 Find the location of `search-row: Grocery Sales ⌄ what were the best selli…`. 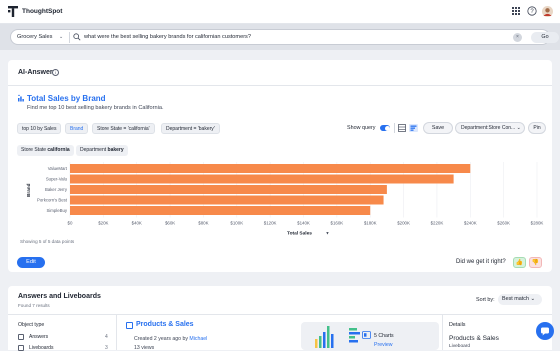

search-row: Grocery Sales ⌄ what were the best selli… is located at coordinates (280, 37).